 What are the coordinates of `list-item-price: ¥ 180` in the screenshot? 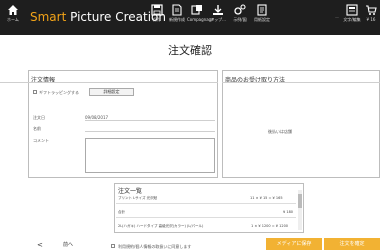 It's located at (288, 212).